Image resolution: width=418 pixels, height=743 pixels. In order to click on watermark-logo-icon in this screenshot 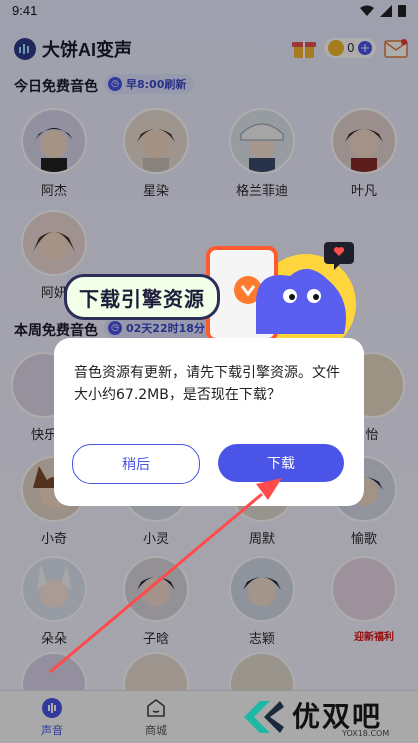, I will do `click(264, 717)`.